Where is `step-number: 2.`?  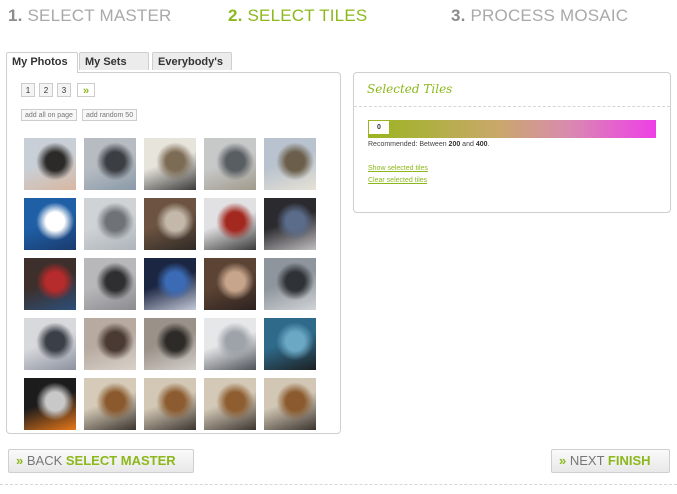 step-number: 2. is located at coordinates (235, 15).